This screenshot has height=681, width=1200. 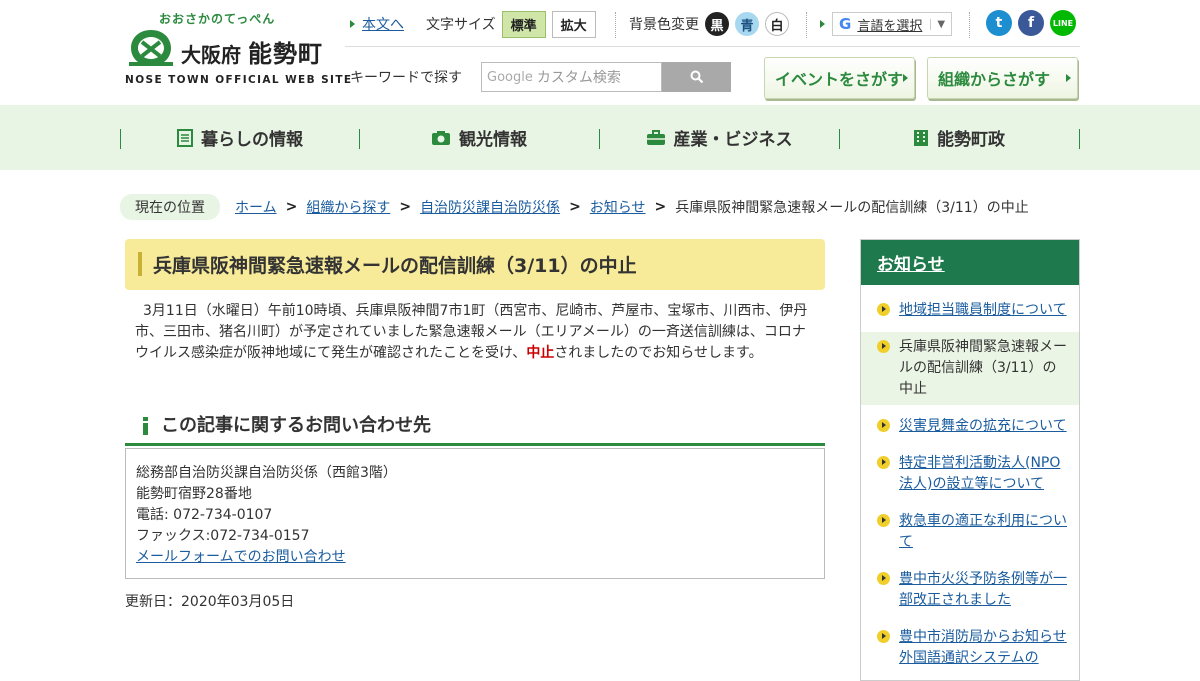 I want to click on bg-black-button: 黒, so click(x=717, y=24).